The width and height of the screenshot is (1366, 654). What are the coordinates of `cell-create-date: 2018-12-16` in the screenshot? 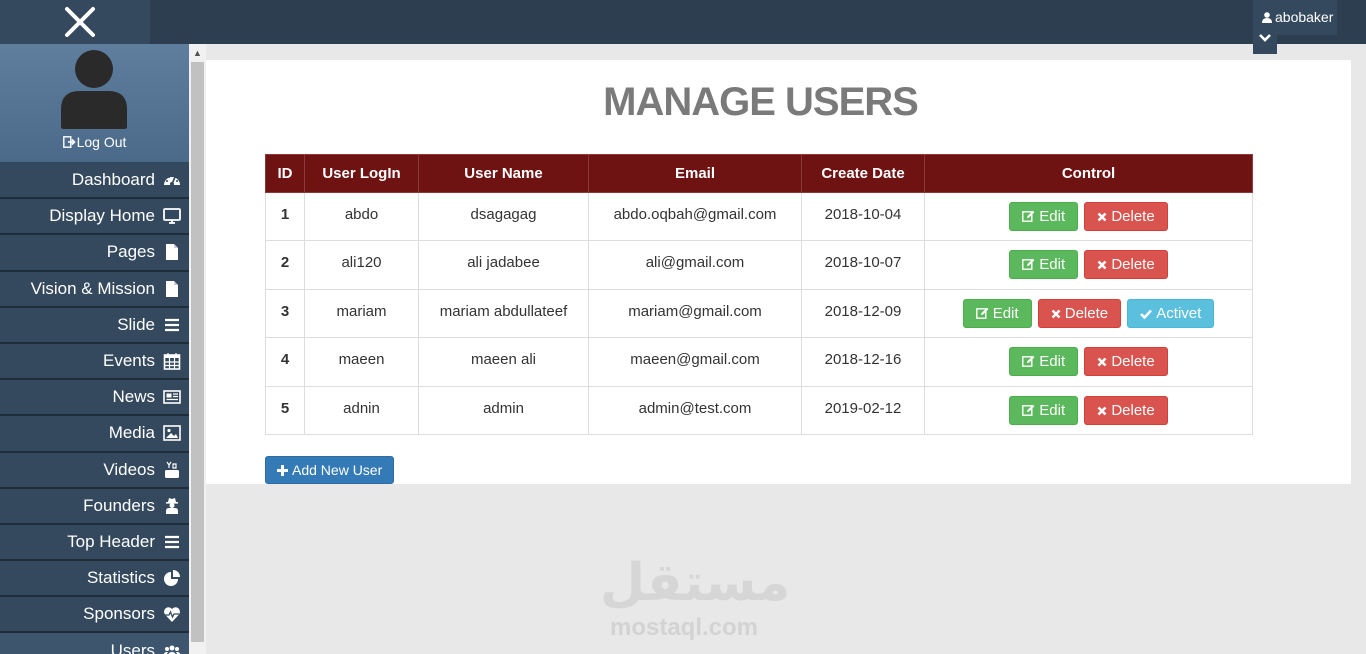 It's located at (863, 362).